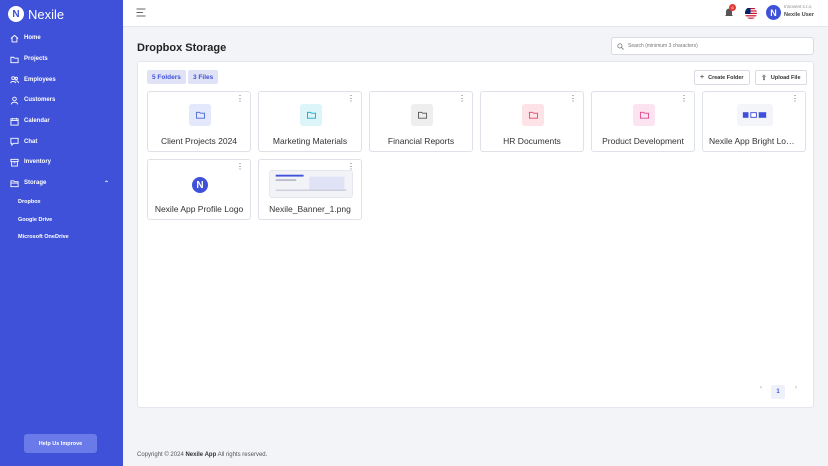 This screenshot has height=466, width=828. I want to click on sidebar-item-home: Home, so click(61, 38).